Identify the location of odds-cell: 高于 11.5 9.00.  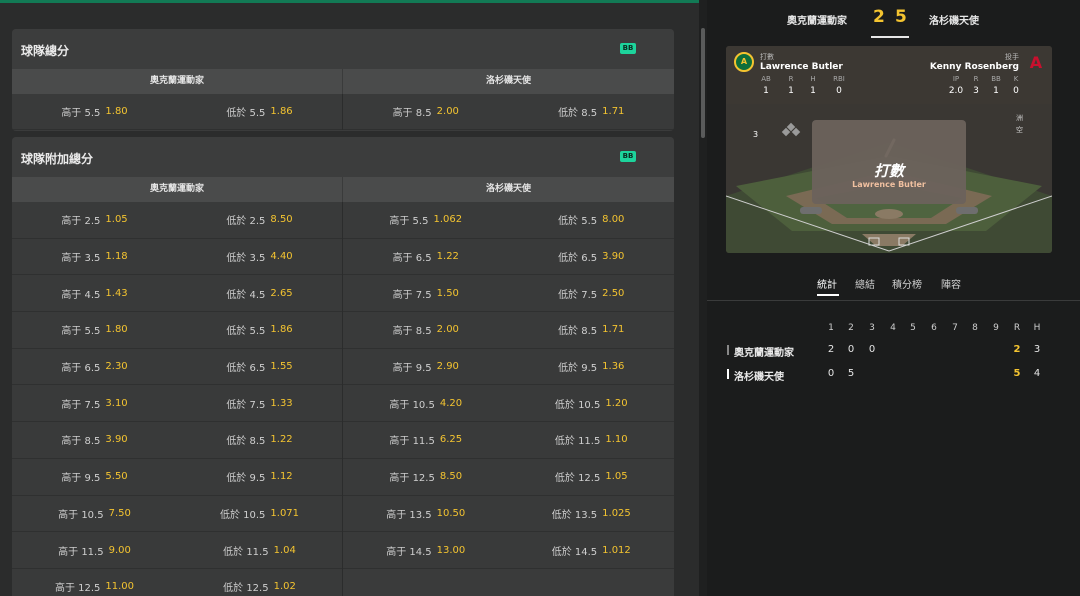
(94, 550).